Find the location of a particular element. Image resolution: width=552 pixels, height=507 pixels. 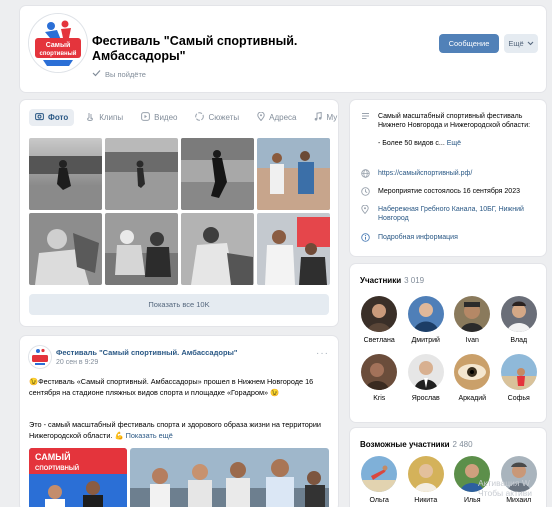

member-name: Никита is located at coordinates (426, 500).